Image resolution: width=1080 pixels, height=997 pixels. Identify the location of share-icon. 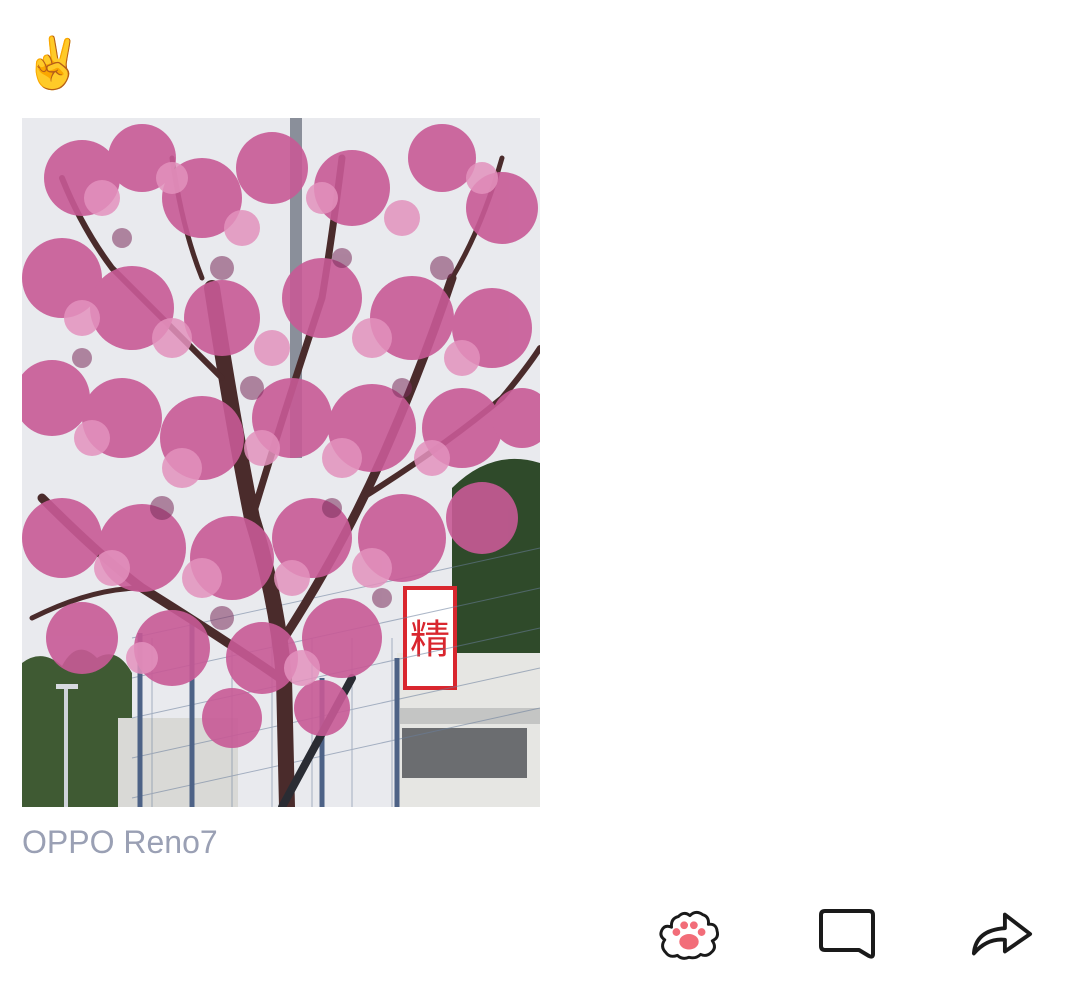
(1002, 934).